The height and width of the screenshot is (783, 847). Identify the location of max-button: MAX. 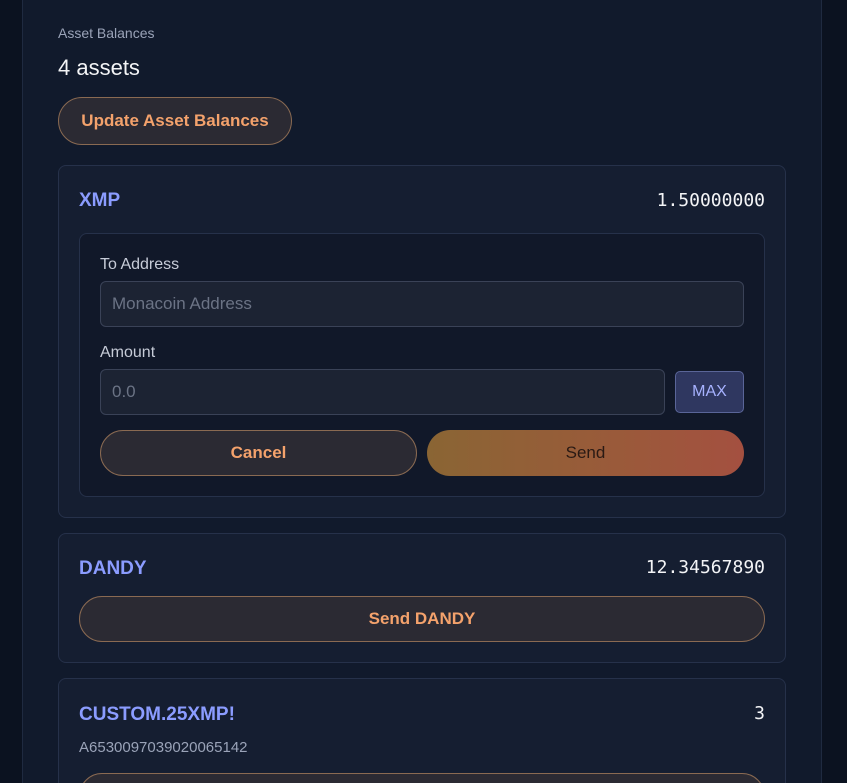
(709, 392).